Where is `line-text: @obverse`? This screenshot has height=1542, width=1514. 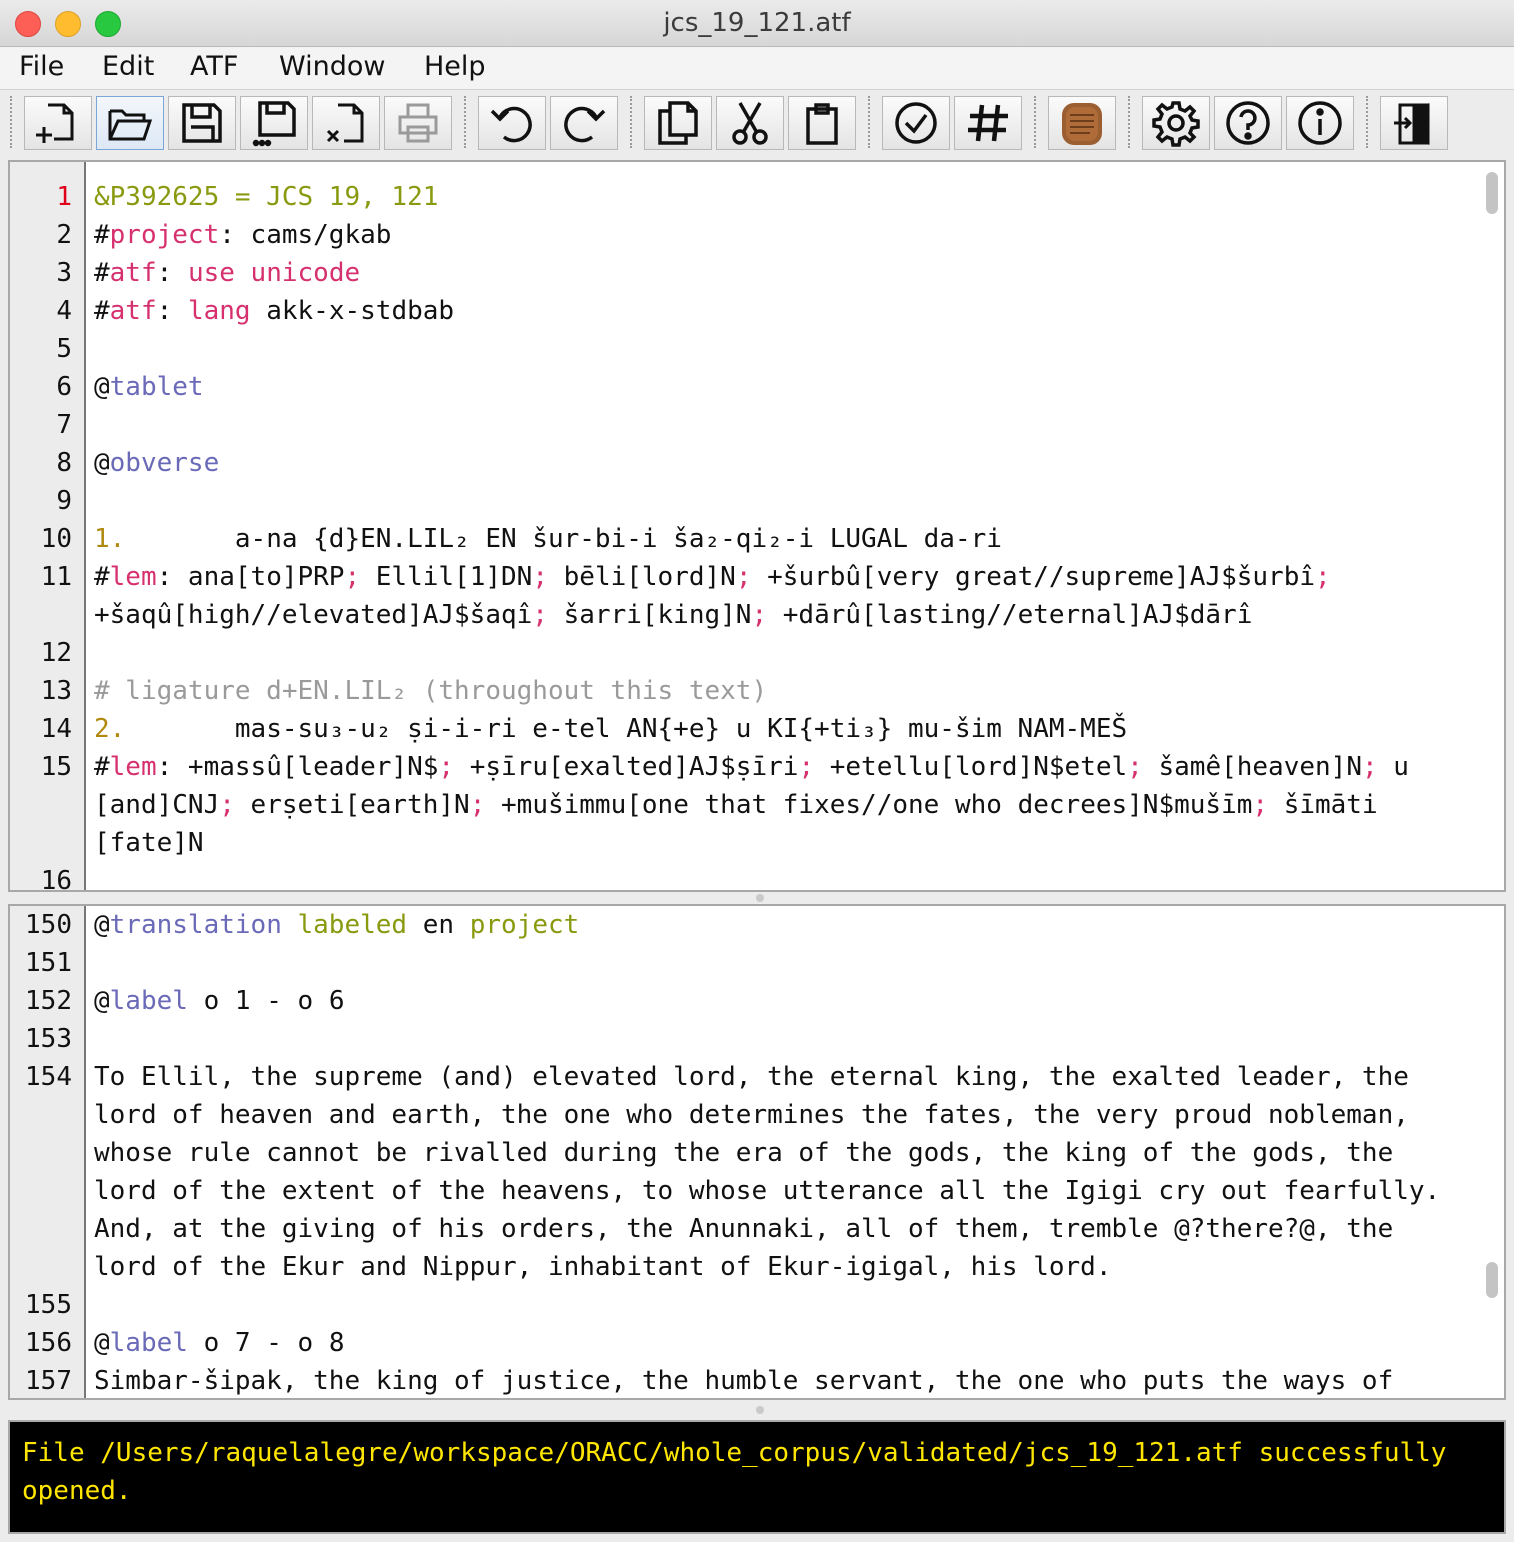
line-text: @obverse is located at coordinates (779, 463).